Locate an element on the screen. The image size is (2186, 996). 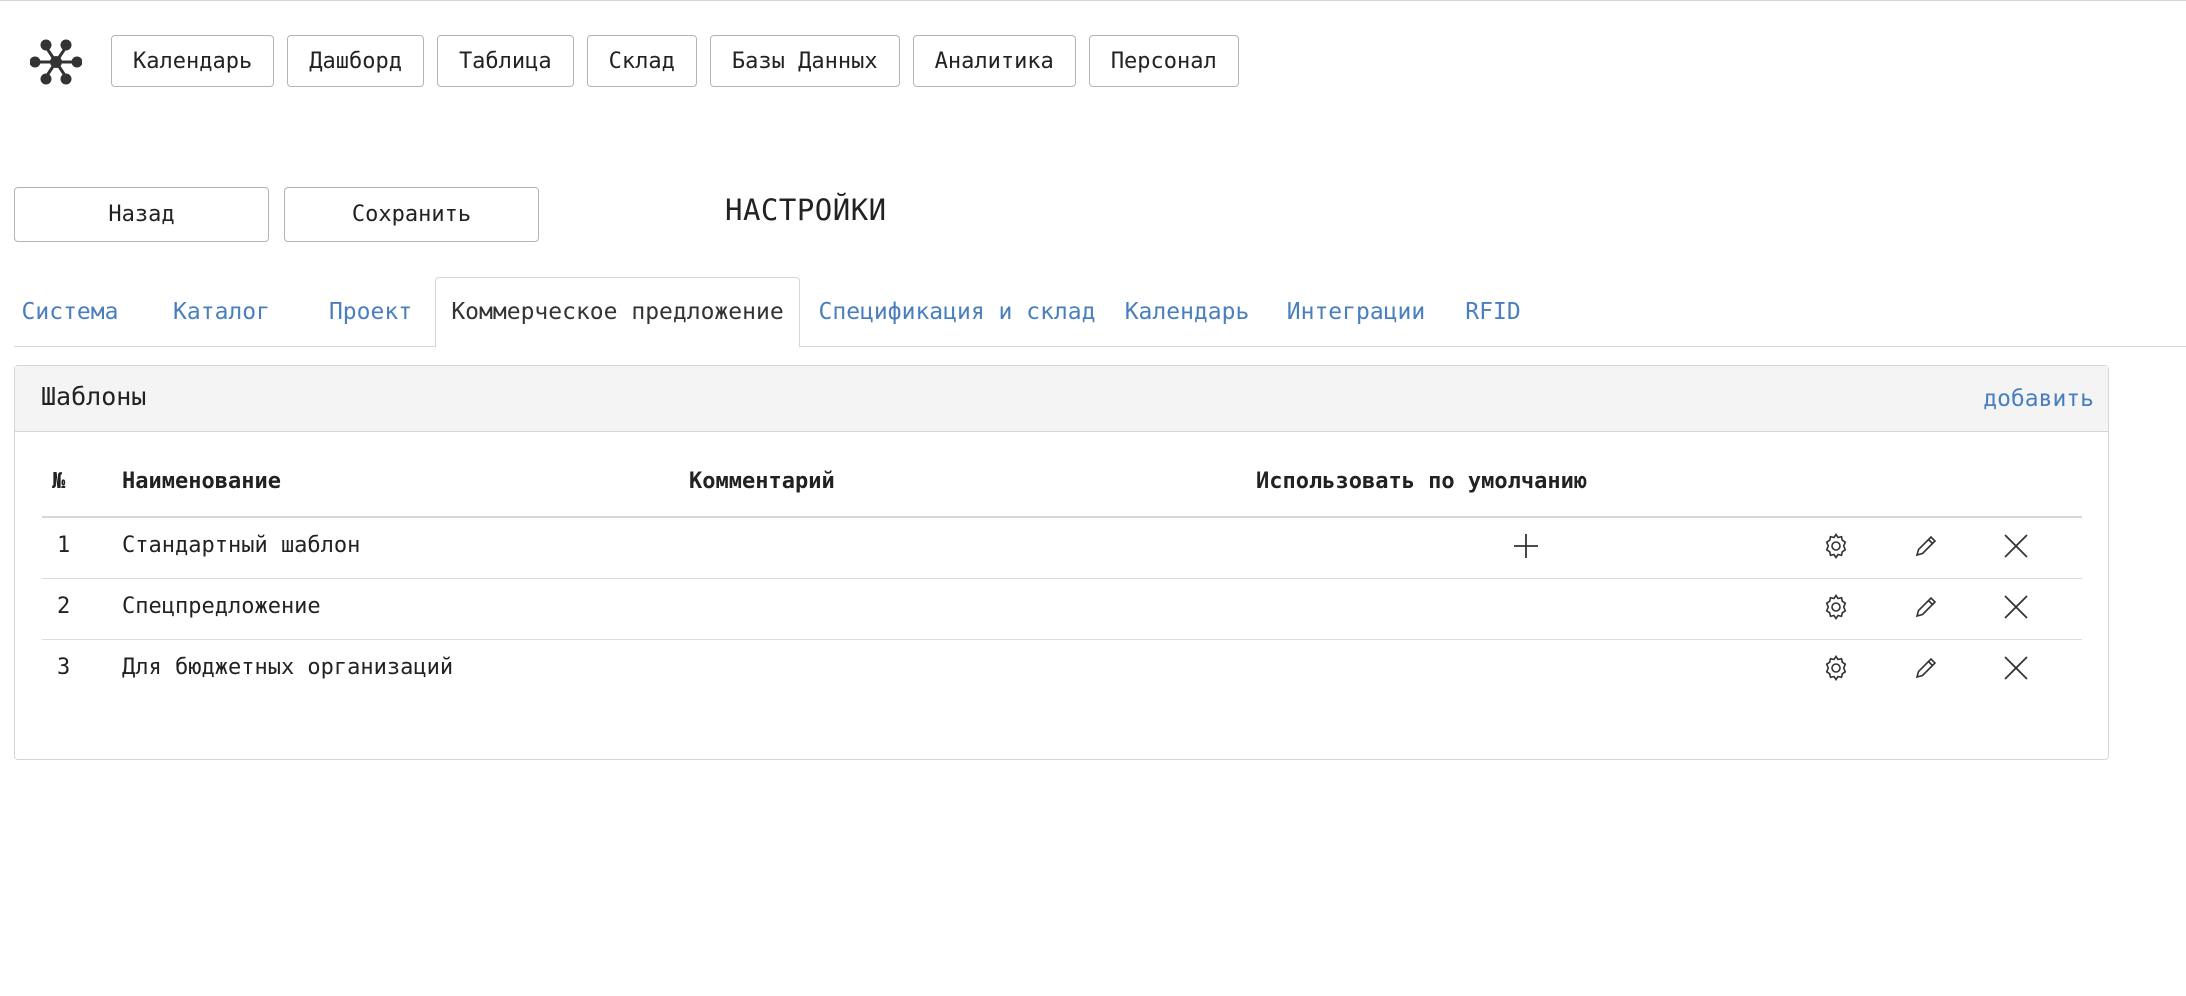
row-num: 1 is located at coordinates (64, 545).